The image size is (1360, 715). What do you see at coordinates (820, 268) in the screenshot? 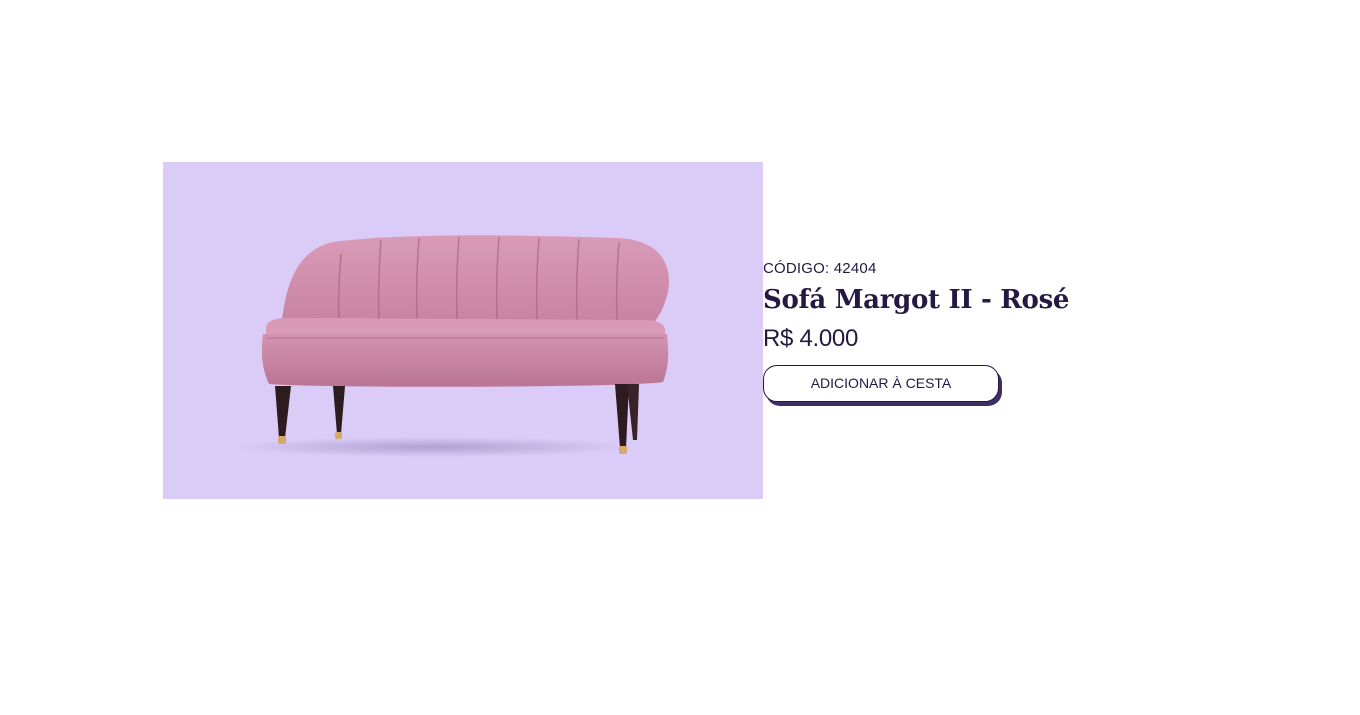
I see `product-code: CÓDIGO: 42404` at bounding box center [820, 268].